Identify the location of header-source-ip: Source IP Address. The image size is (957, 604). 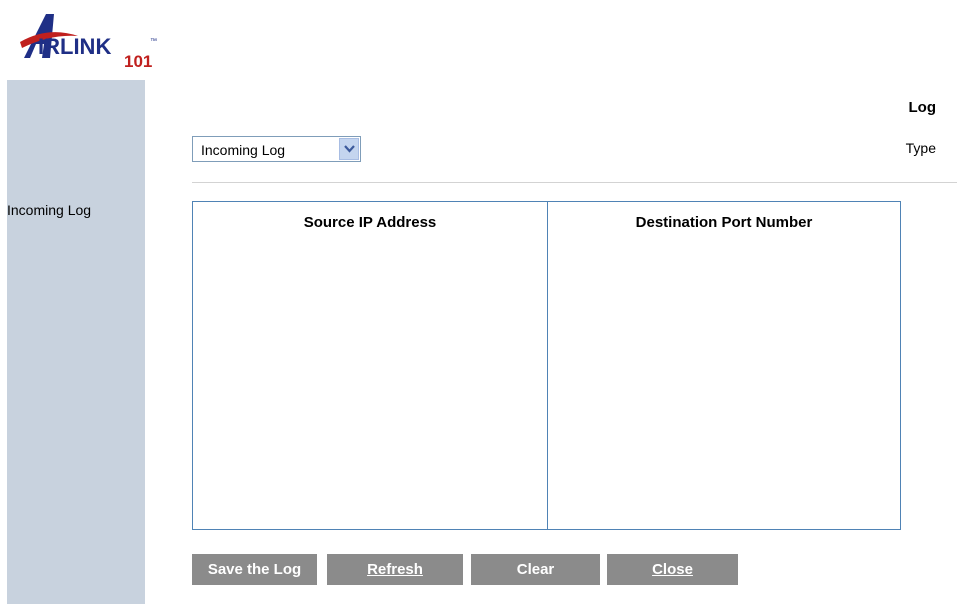
(370, 222).